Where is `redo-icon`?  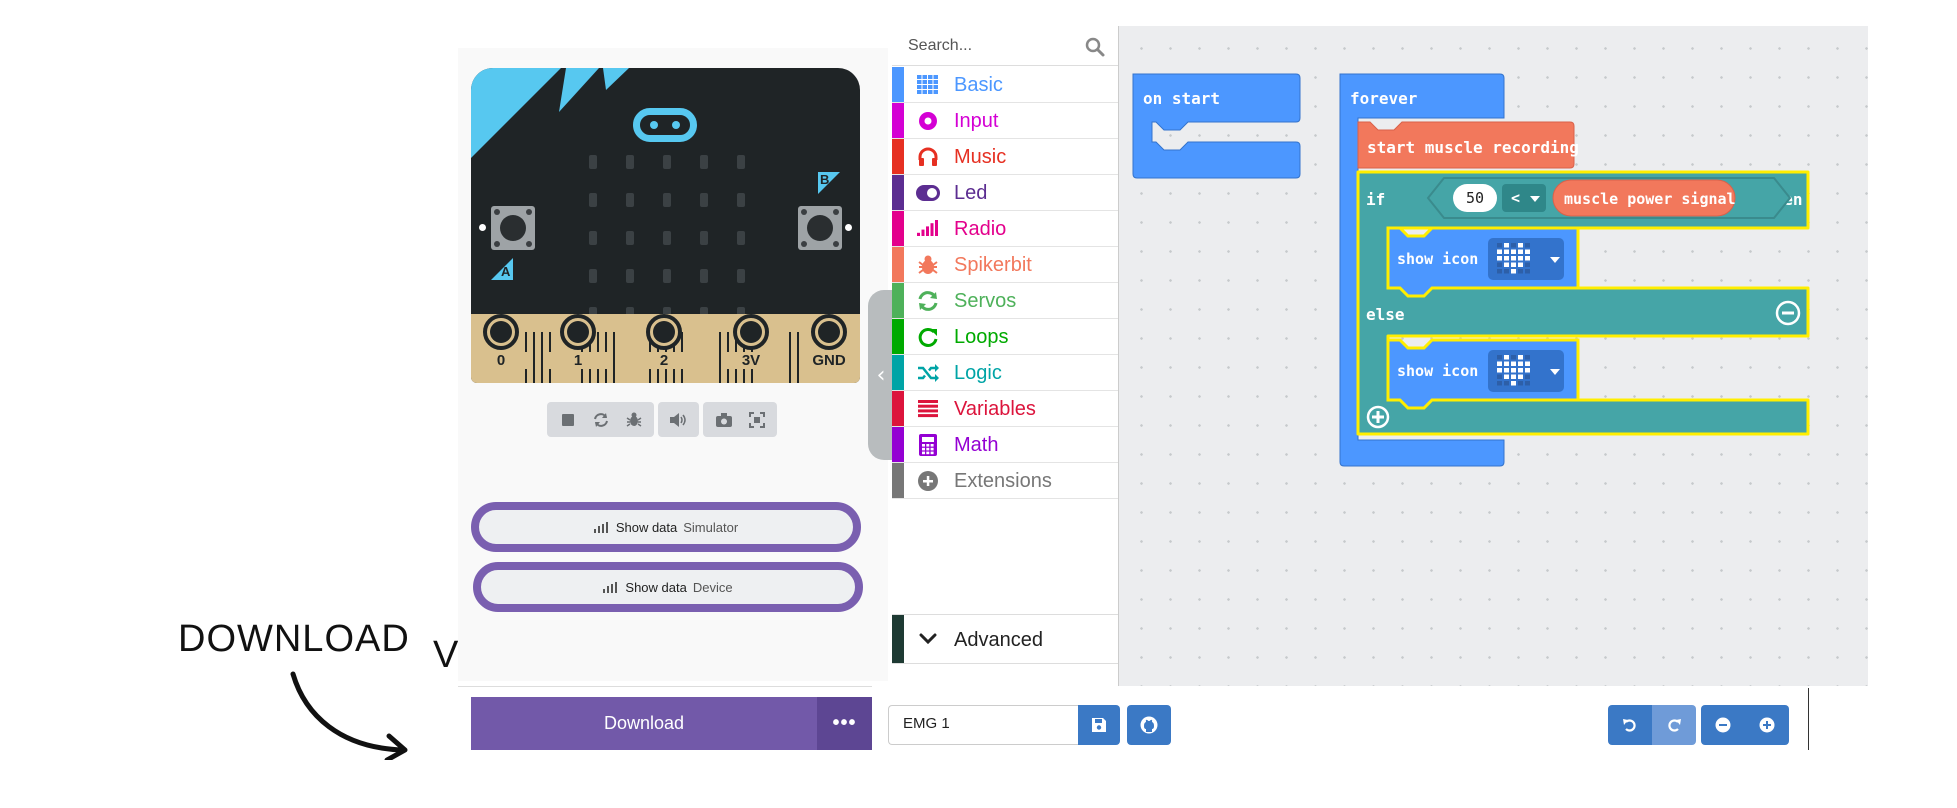
redo-icon is located at coordinates (1674, 725).